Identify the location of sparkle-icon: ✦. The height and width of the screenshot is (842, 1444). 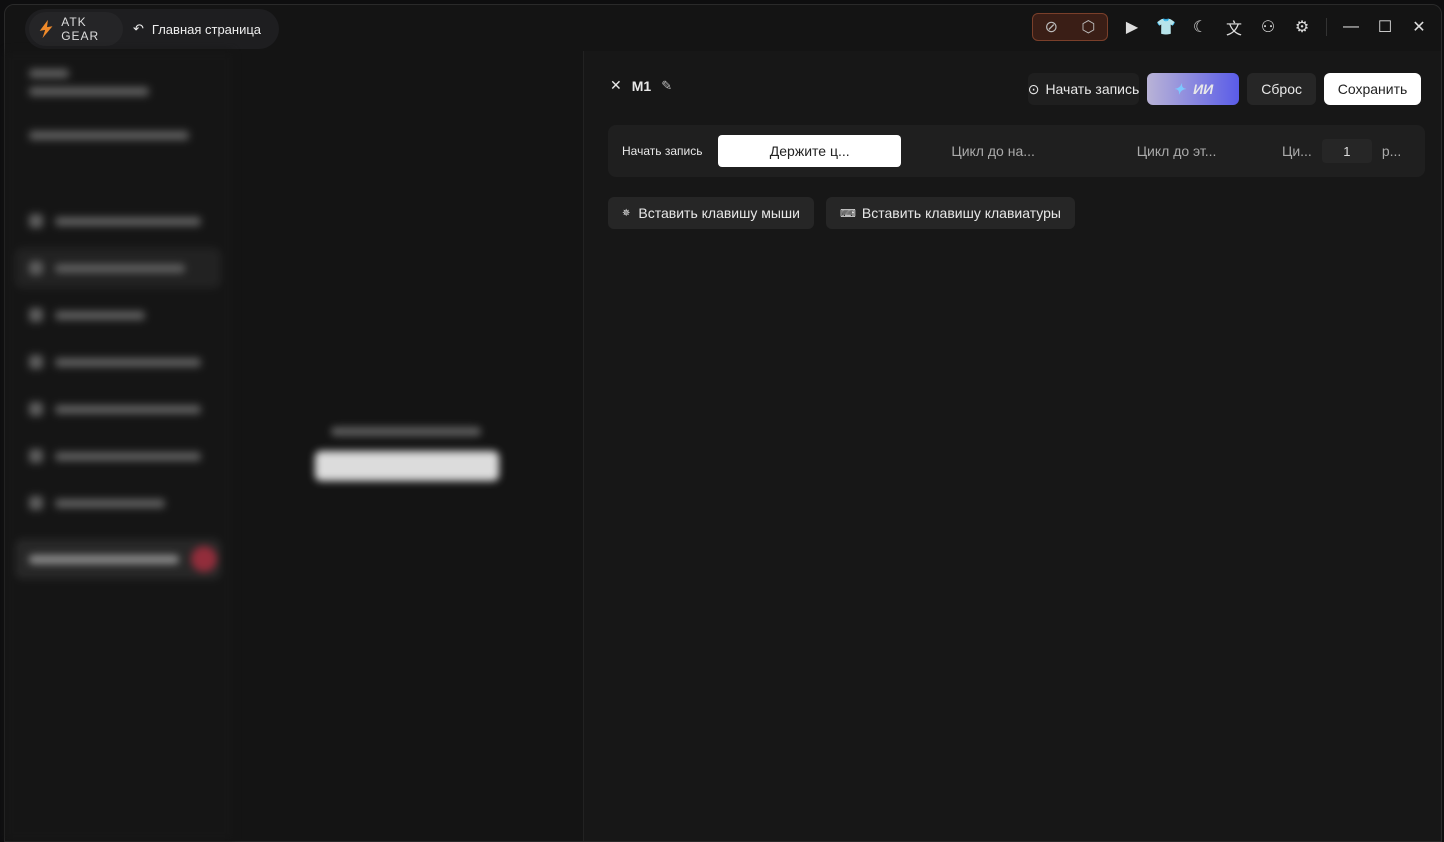
(1179, 88).